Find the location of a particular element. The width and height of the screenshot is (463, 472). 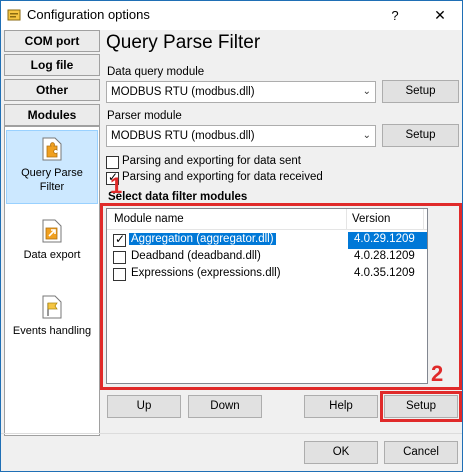

help-button: Help is located at coordinates (341, 406).